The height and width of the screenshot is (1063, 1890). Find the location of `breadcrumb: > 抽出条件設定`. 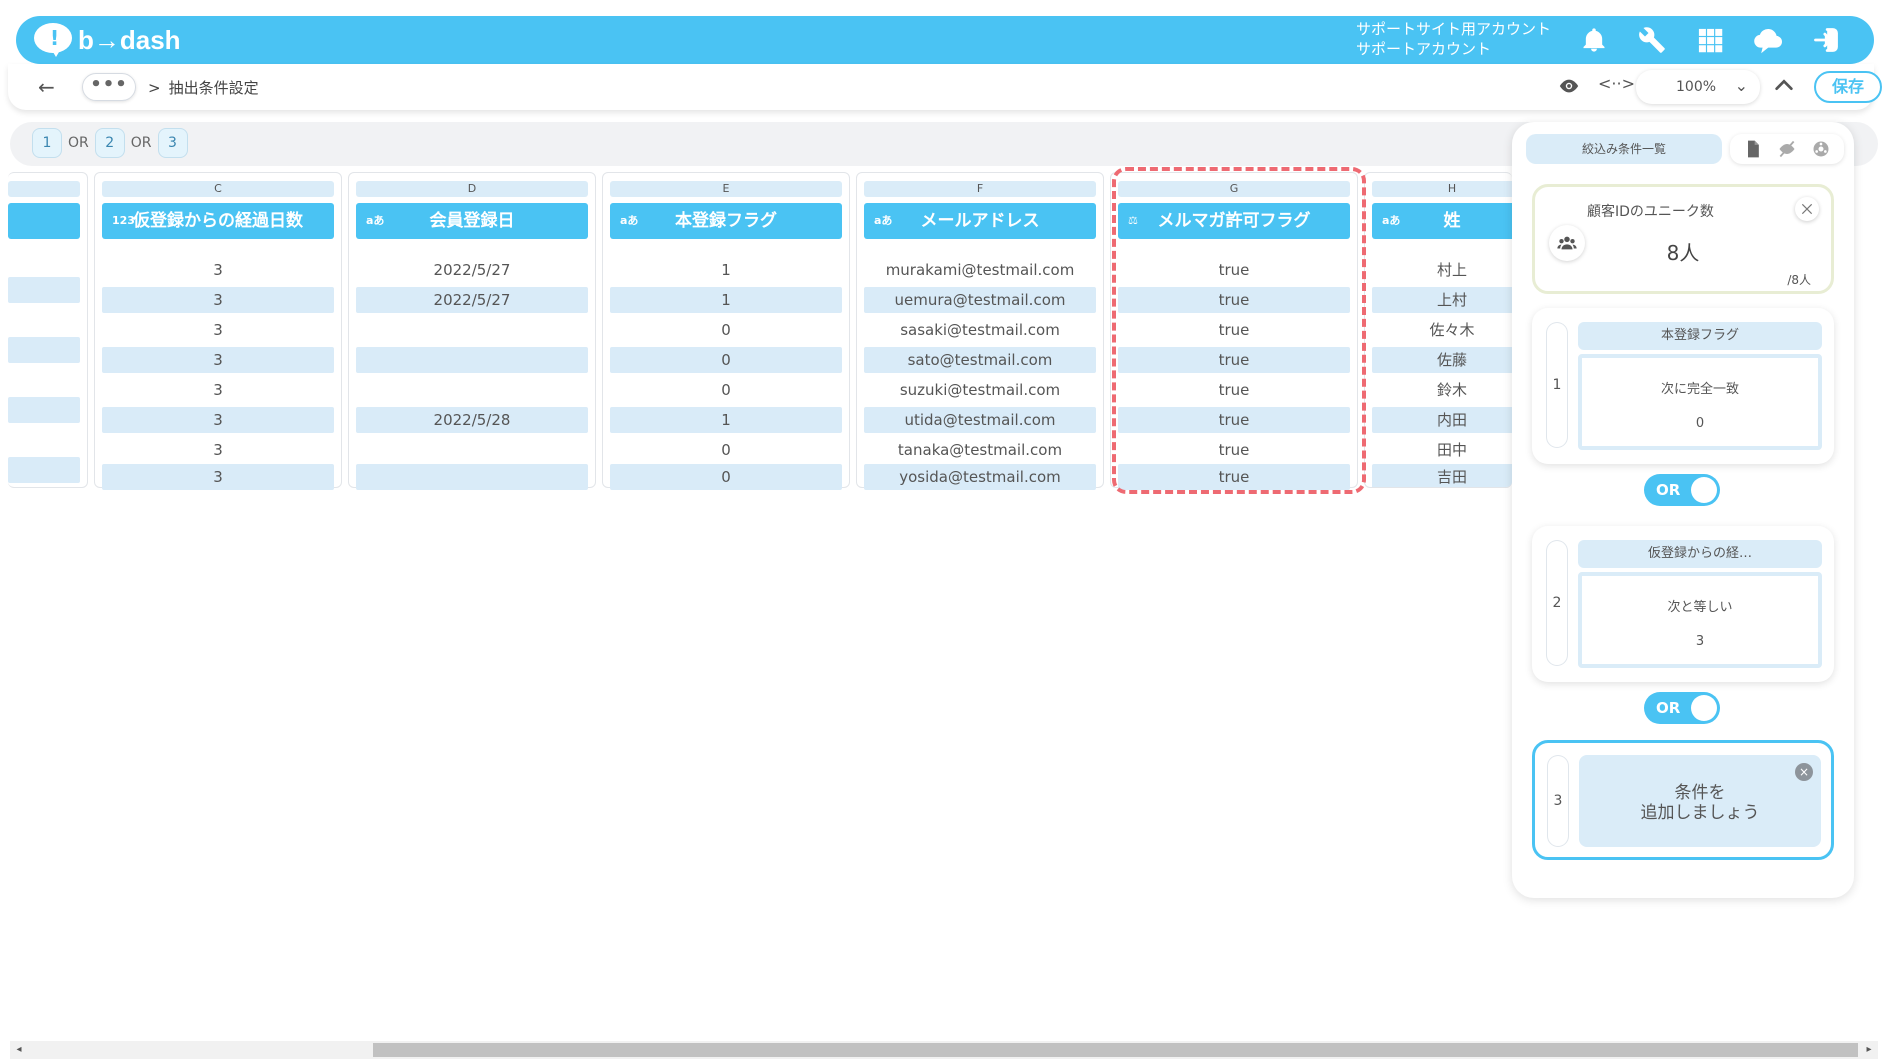

breadcrumb: > 抽出条件設定 is located at coordinates (203, 87).